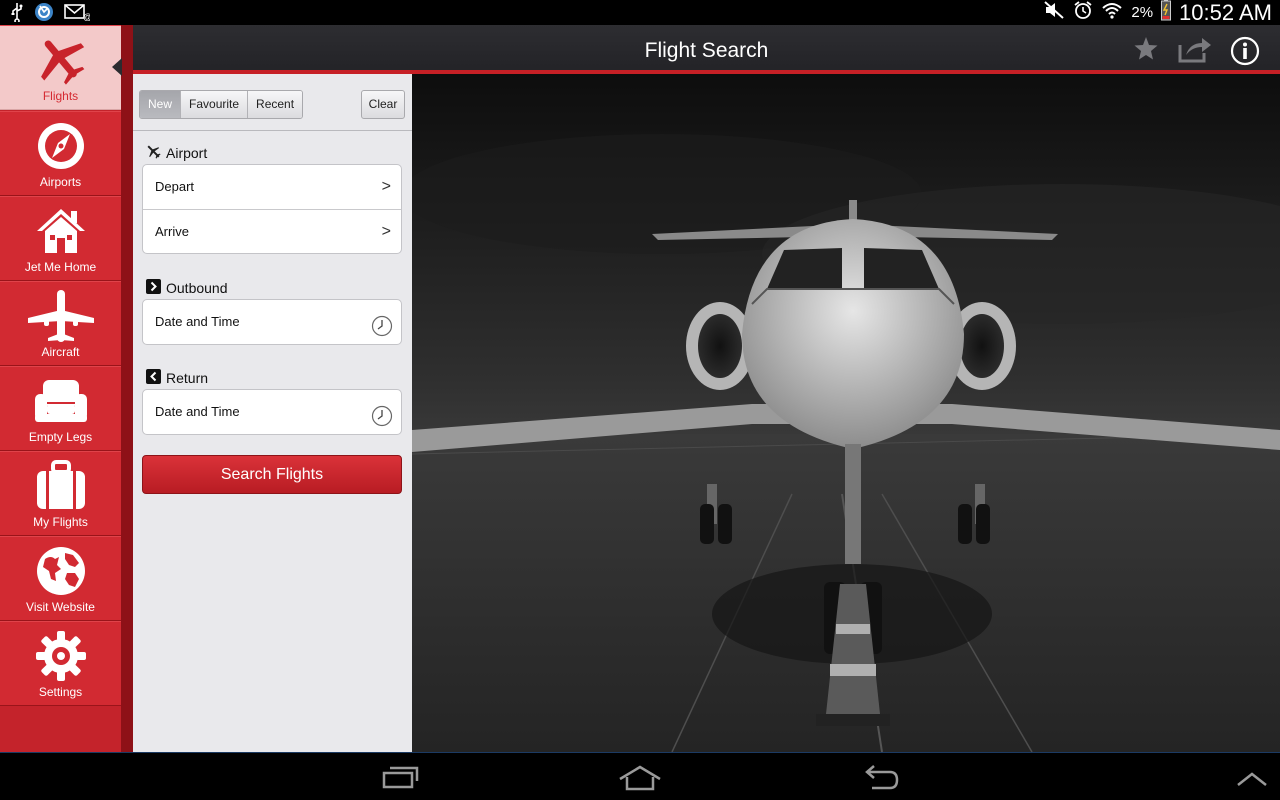 The height and width of the screenshot is (800, 1280). Describe the element at coordinates (1252, 781) in the screenshot. I see `chevron-up-icon` at that location.